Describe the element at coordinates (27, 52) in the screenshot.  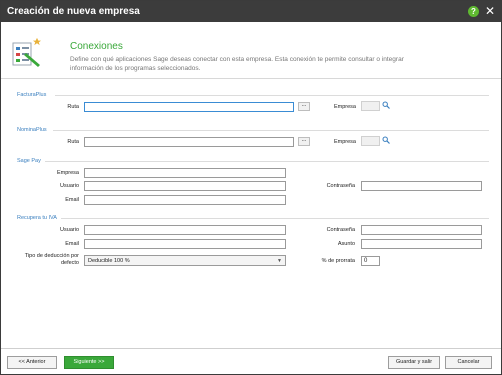
I see `connections-icon` at that location.